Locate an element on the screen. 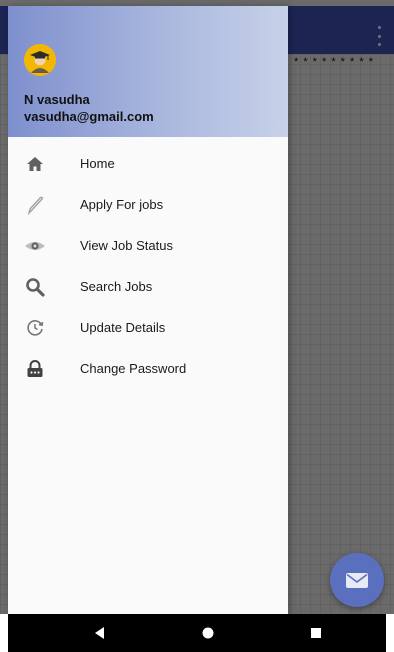 This screenshot has height=652, width=394. graduate-avatar-icon is located at coordinates (40, 60).